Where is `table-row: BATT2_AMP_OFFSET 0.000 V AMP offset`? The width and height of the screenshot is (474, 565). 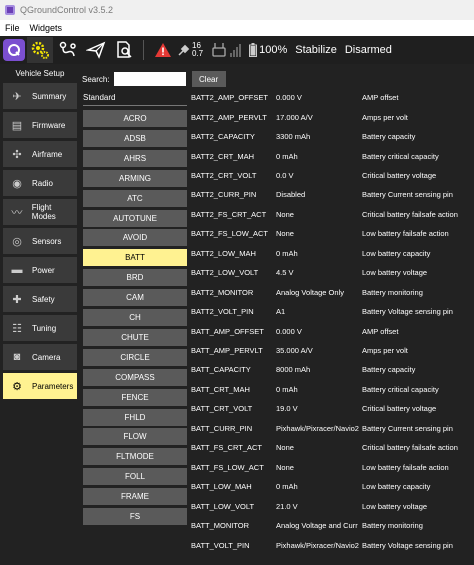 table-row: BATT2_AMP_OFFSET 0.000 V AMP offset is located at coordinates (332, 97).